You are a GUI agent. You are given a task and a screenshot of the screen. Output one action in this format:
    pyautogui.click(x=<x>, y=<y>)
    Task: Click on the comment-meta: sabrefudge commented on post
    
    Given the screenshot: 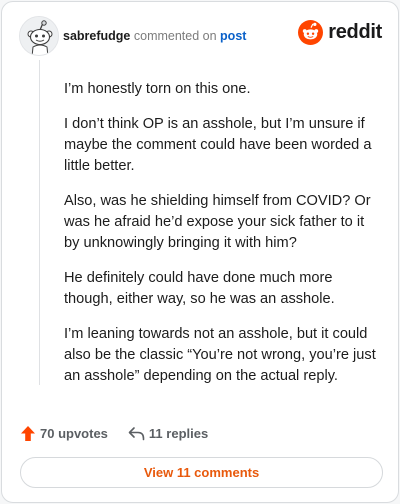 What is the action you would take?
    pyautogui.click(x=154, y=36)
    